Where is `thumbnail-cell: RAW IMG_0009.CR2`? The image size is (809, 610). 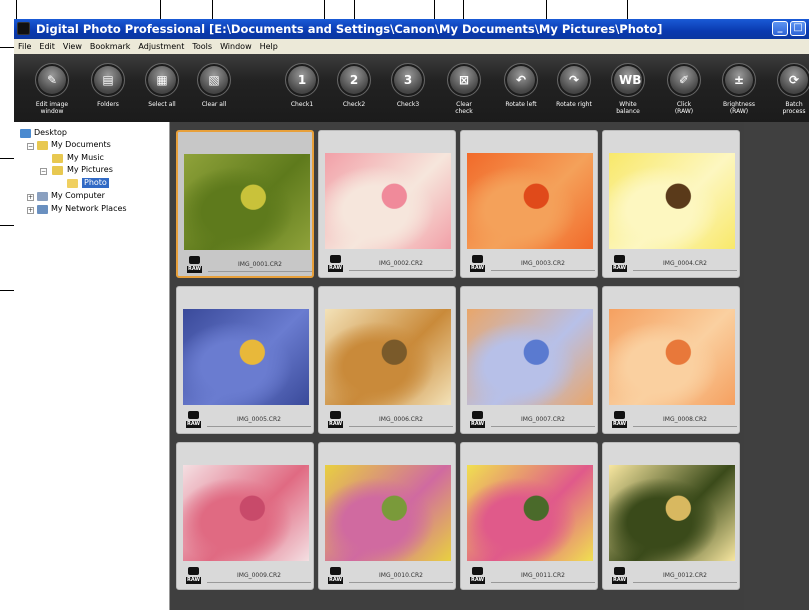 thumbnail-cell: RAW IMG_0009.CR2 is located at coordinates (245, 516).